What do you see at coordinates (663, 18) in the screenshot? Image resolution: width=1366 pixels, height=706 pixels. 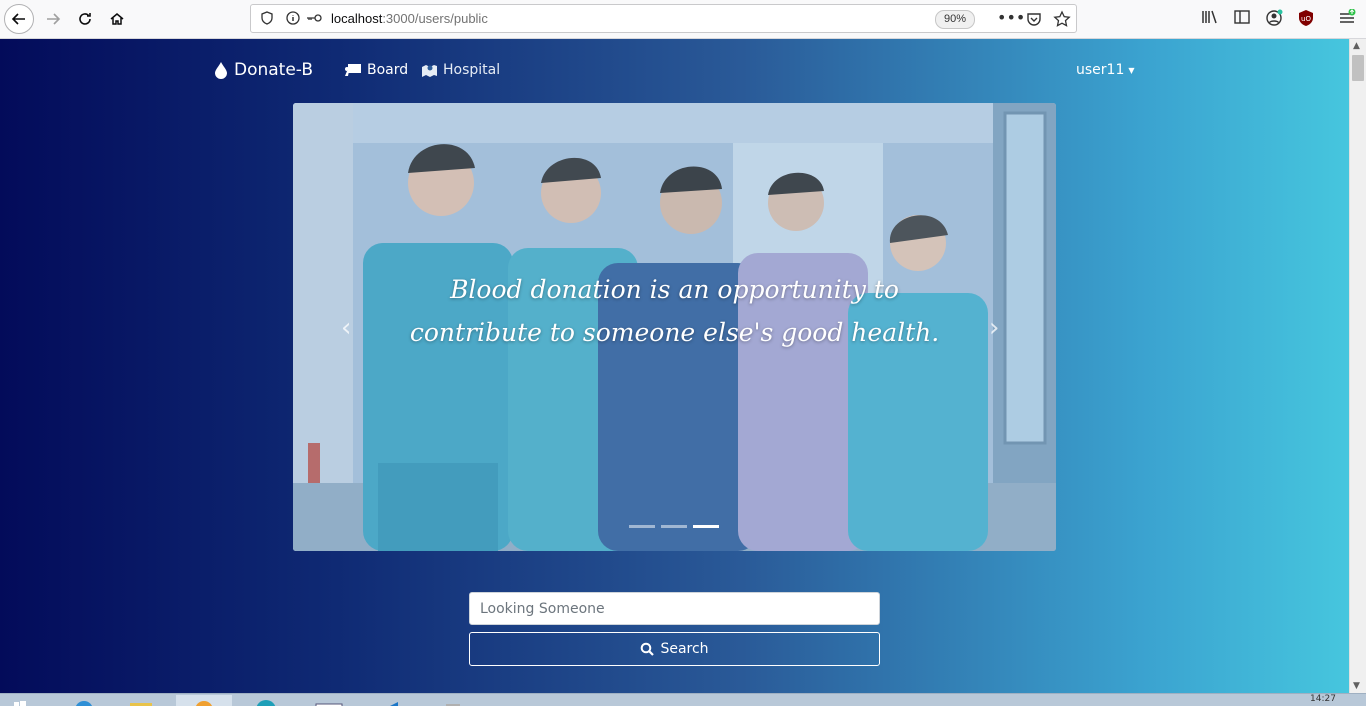 I see `url-bar: localhost:3000/users/public 90% •••` at bounding box center [663, 18].